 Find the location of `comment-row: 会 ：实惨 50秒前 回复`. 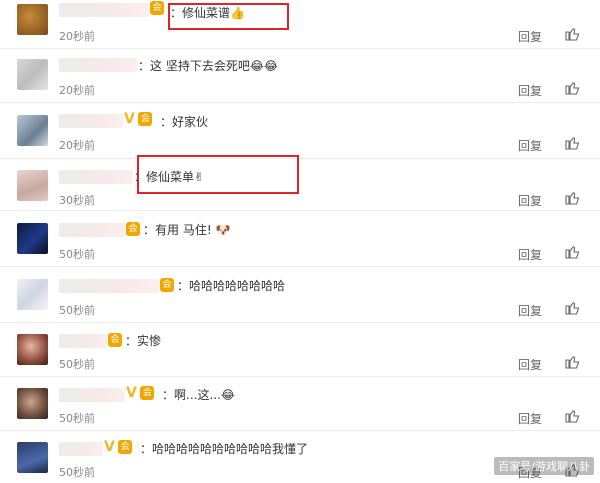

comment-row: 会 ：实惨 50秒前 回复 is located at coordinates (300, 349).